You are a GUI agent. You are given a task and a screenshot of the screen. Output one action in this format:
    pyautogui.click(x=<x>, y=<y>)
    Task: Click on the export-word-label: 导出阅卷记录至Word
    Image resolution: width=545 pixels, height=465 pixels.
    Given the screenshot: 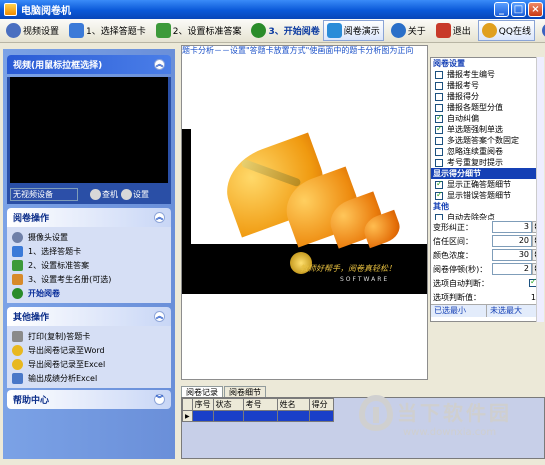 What is the action you would take?
    pyautogui.click(x=66, y=350)
    